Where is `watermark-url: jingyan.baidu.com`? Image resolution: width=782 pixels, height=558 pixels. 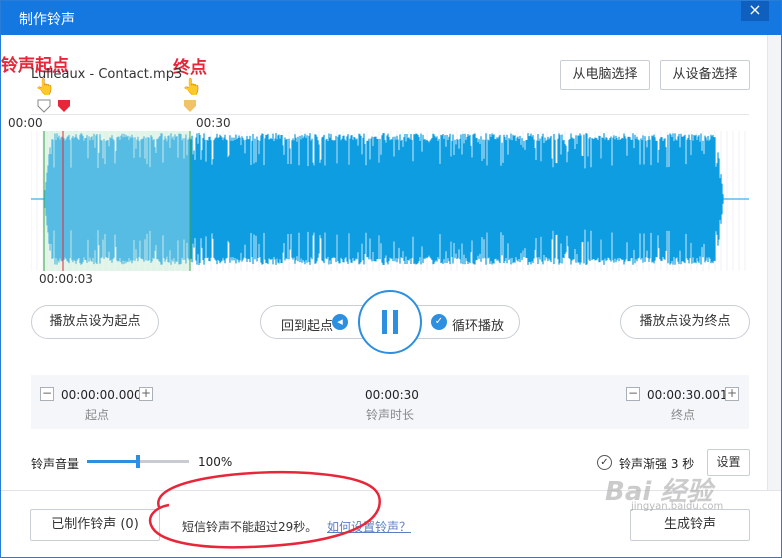
watermark-url: jingyan.baidu.com is located at coordinates (677, 506).